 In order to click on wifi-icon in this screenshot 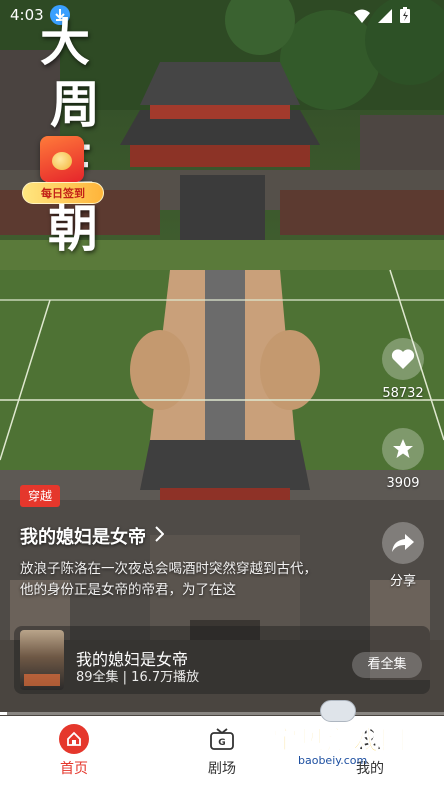, I will do `click(362, 17)`.